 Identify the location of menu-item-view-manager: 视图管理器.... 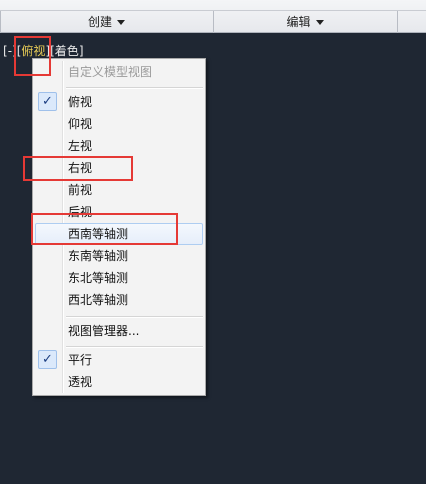
(119, 331).